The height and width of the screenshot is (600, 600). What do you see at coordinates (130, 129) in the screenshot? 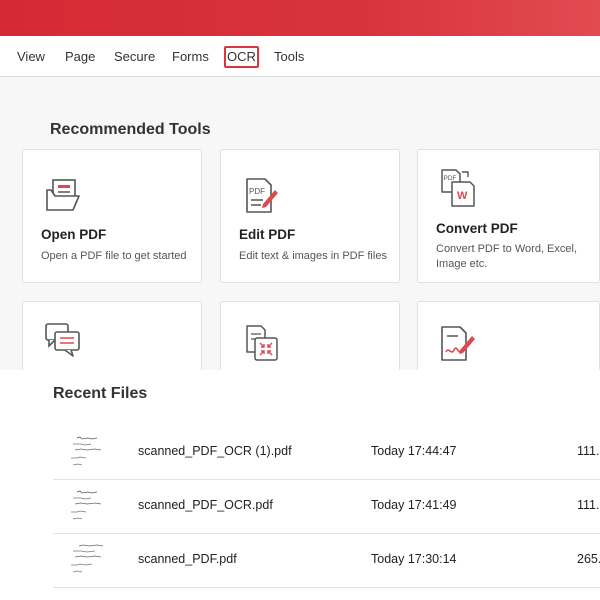
I see `recommended-tools-title: Recommended Tools` at bounding box center [130, 129].